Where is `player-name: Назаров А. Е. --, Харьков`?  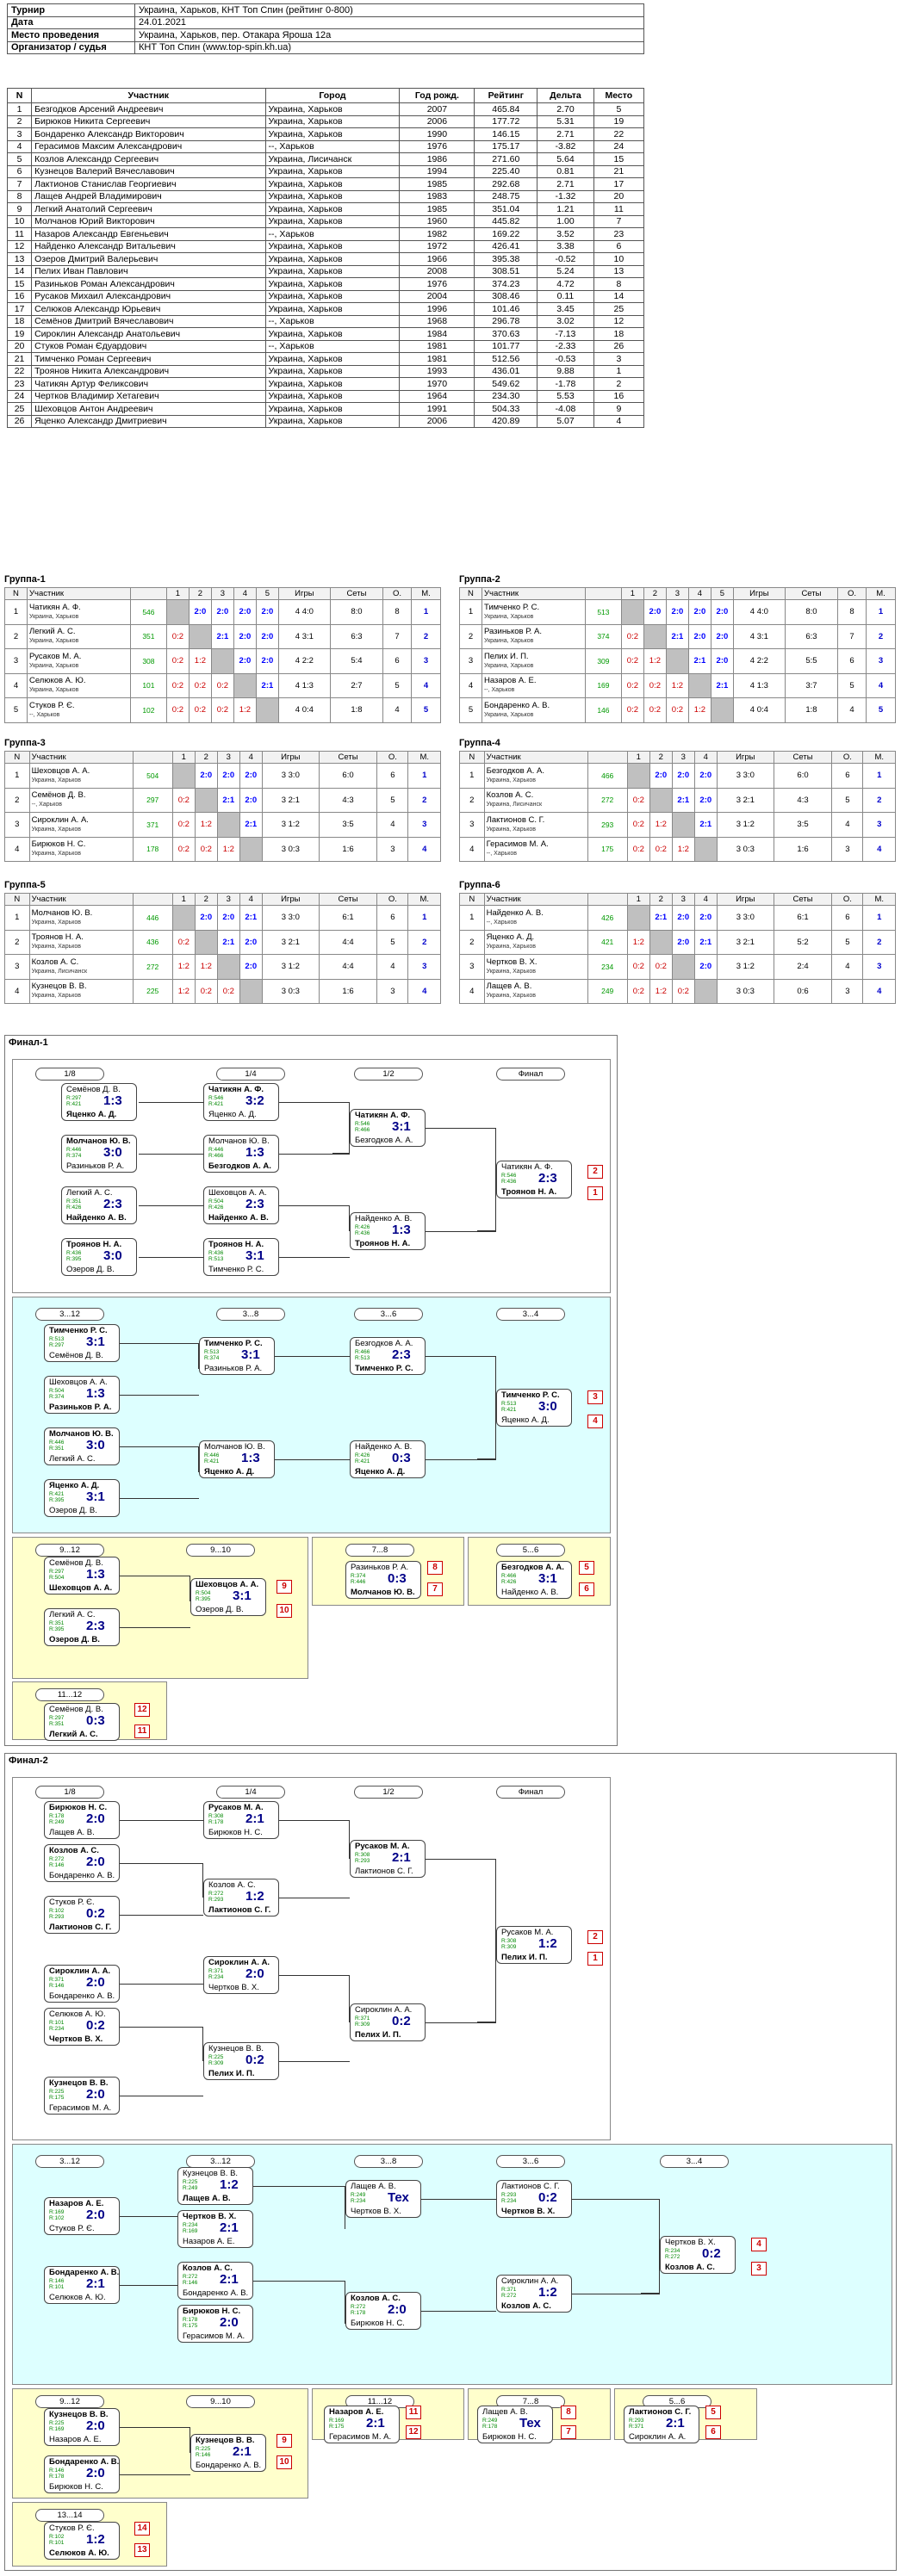
player-name: Назаров А. Е. --, Харьков is located at coordinates (533, 685).